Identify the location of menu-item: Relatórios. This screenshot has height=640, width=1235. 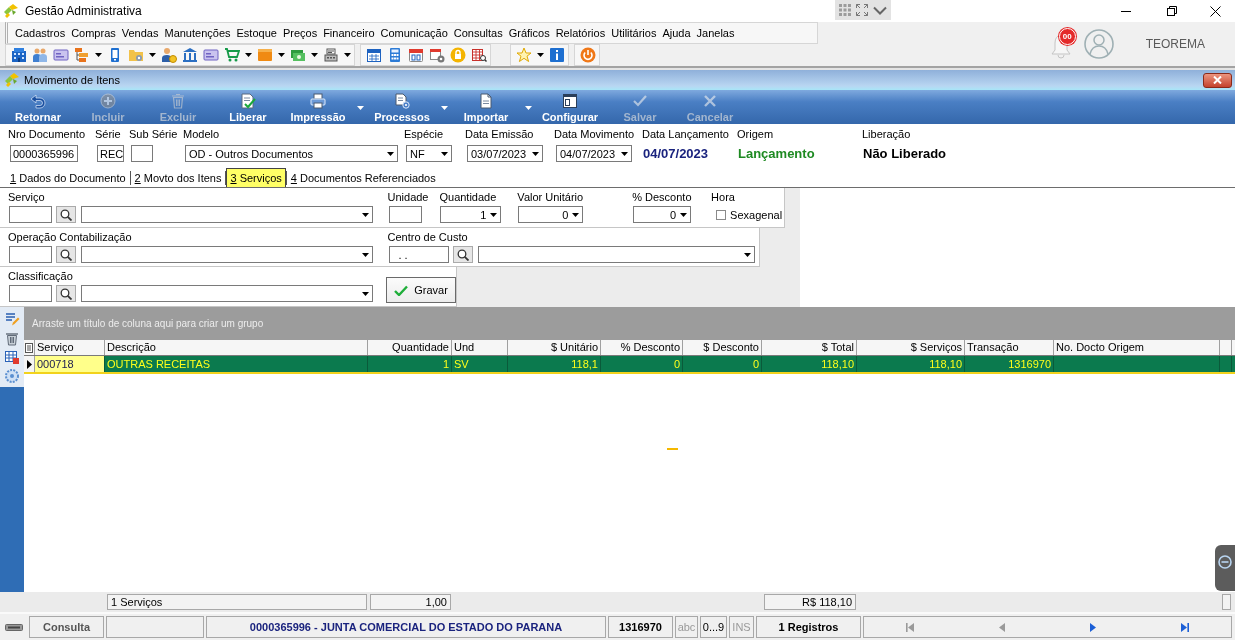
(580, 33).